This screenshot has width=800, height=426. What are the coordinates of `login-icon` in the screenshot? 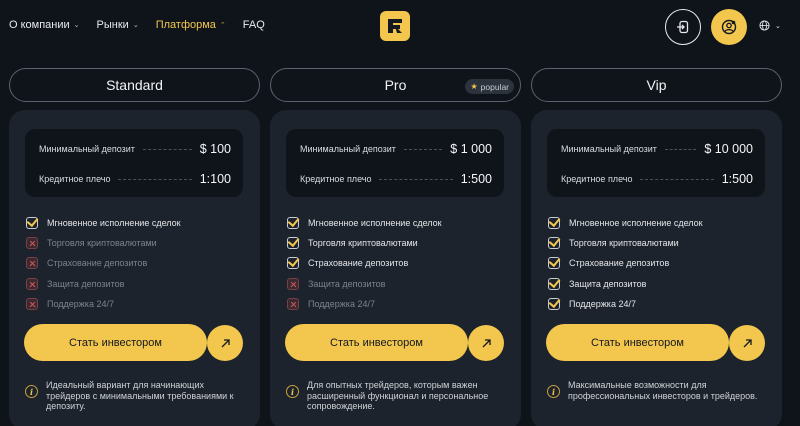 It's located at (683, 27).